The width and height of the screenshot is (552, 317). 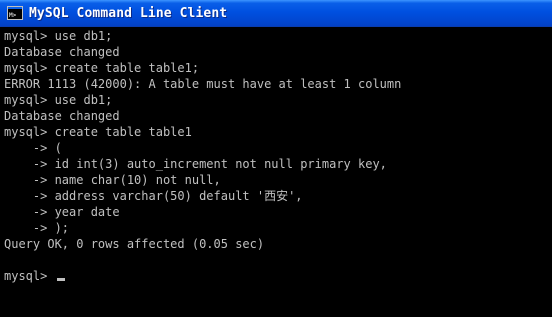 I want to click on console-line: mysql> create table table1;, so click(x=102, y=68).